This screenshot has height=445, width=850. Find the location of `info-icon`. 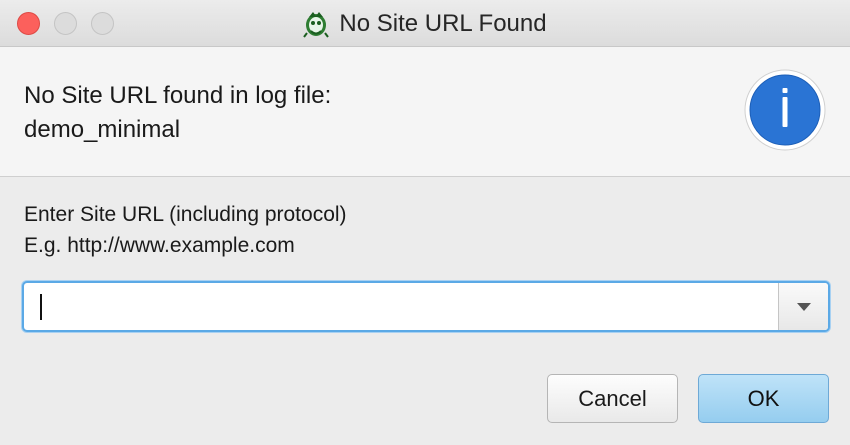

info-icon is located at coordinates (785, 110).